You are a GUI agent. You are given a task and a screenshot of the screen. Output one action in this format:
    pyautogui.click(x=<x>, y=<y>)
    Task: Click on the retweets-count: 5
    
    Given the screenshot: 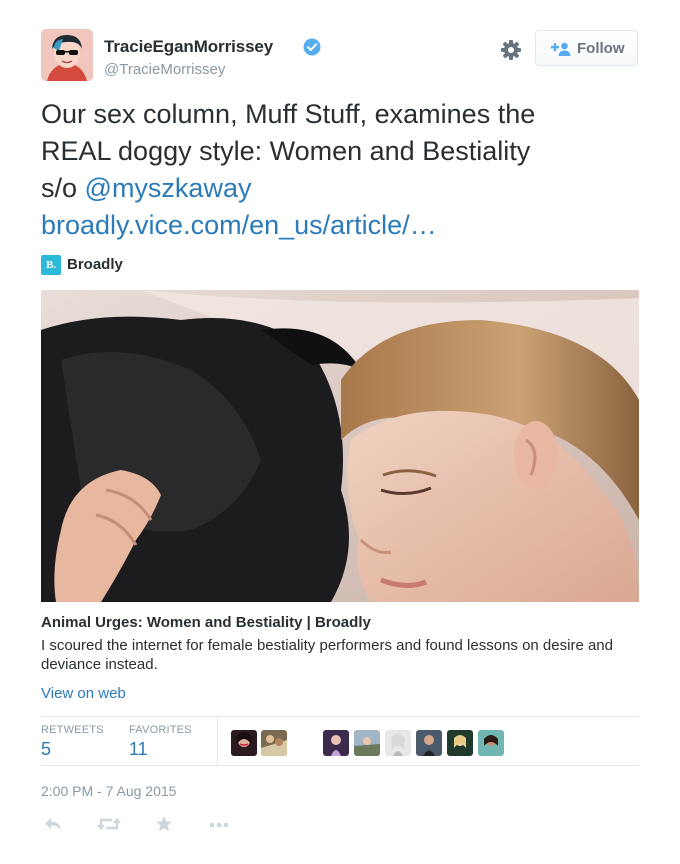 What is the action you would take?
    pyautogui.click(x=46, y=749)
    